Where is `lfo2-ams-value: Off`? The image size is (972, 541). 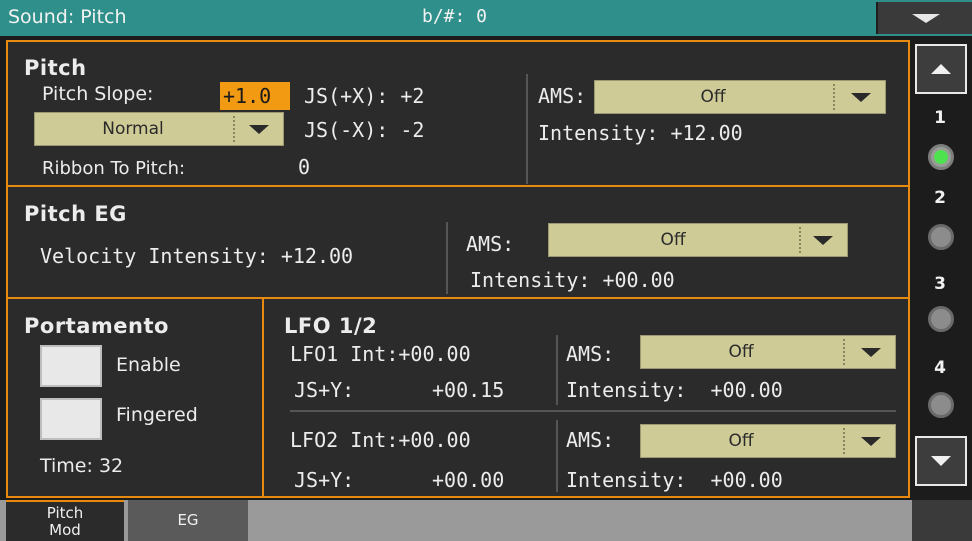 lfo2-ams-value: Off is located at coordinates (741, 441).